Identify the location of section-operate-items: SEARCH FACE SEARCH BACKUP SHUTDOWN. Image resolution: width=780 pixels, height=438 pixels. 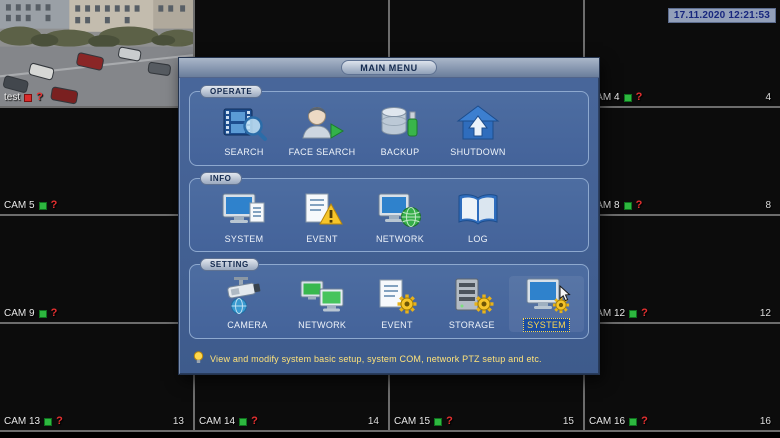
(389, 128).